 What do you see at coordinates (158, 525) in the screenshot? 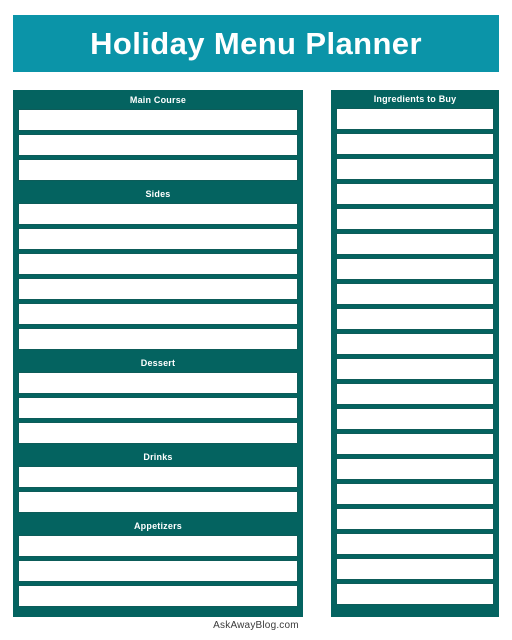
I see `section-header-appetizers: Appetizers` at bounding box center [158, 525].